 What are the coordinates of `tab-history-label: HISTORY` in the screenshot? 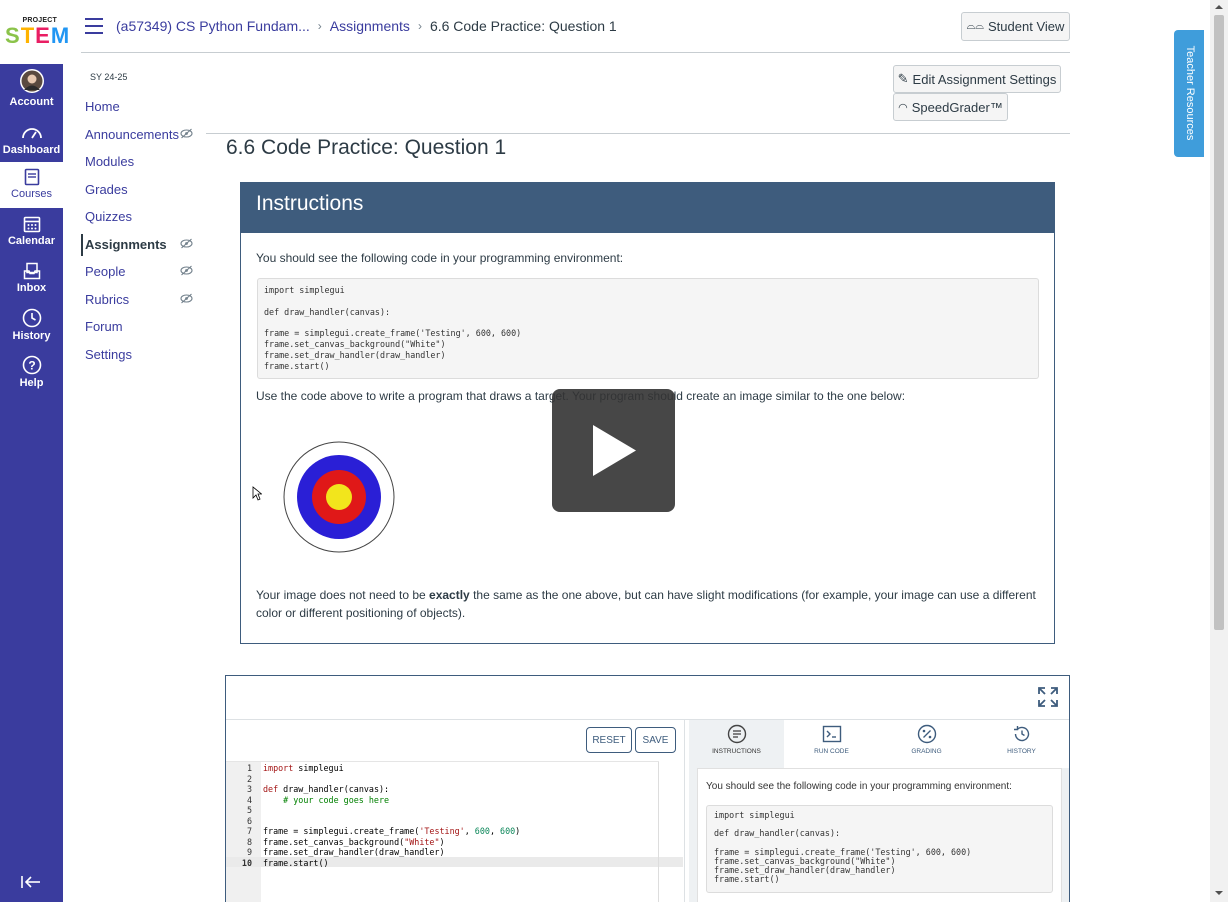 It's located at (1021, 751).